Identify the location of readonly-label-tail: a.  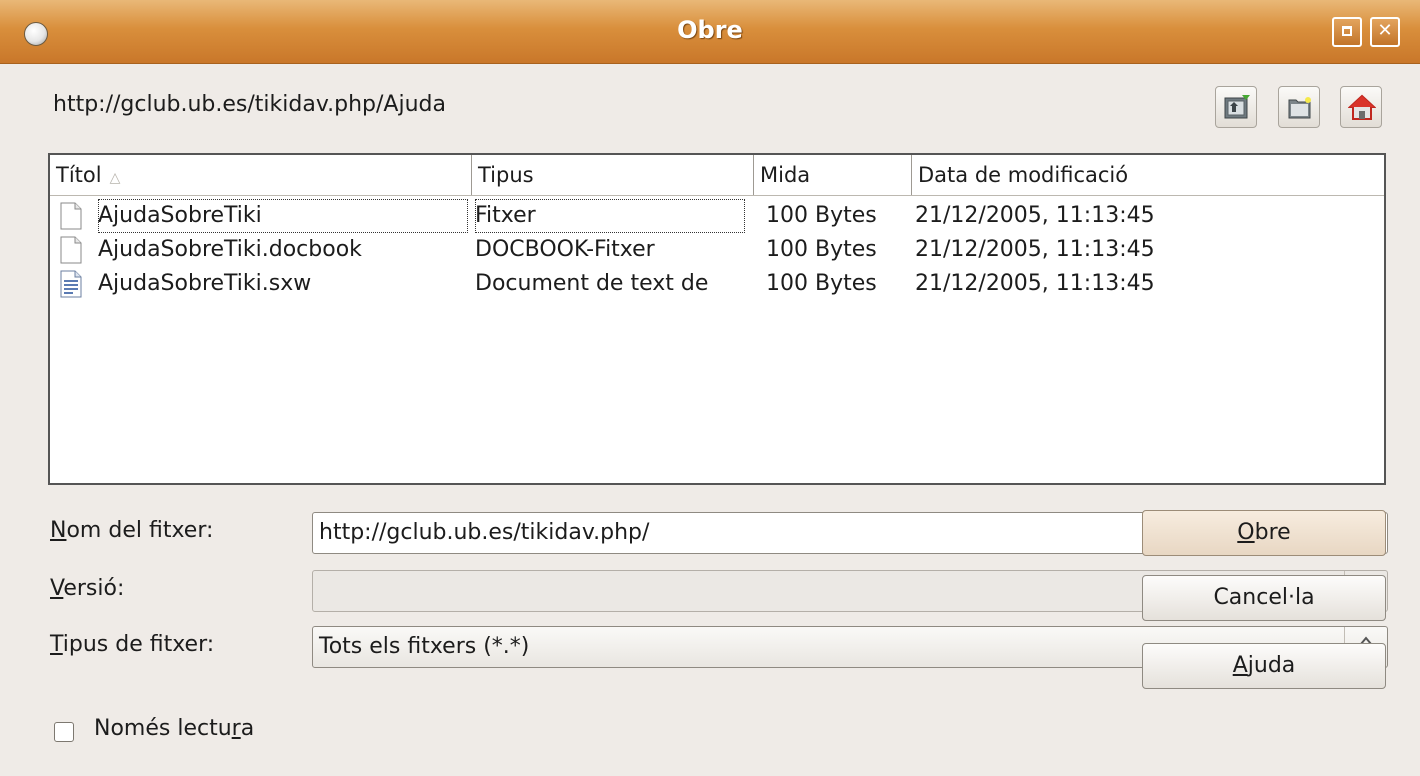
(247, 728).